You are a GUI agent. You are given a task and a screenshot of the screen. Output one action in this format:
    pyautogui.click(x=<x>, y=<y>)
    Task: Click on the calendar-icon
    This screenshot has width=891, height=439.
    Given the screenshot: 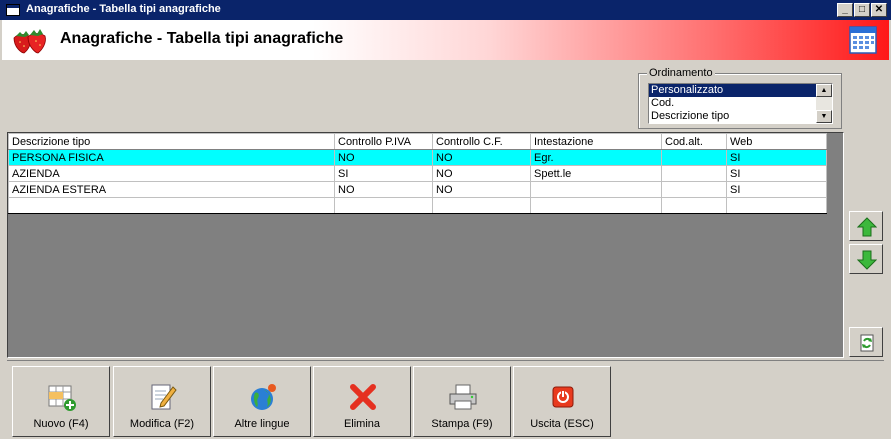 What is the action you would take?
    pyautogui.click(x=863, y=40)
    